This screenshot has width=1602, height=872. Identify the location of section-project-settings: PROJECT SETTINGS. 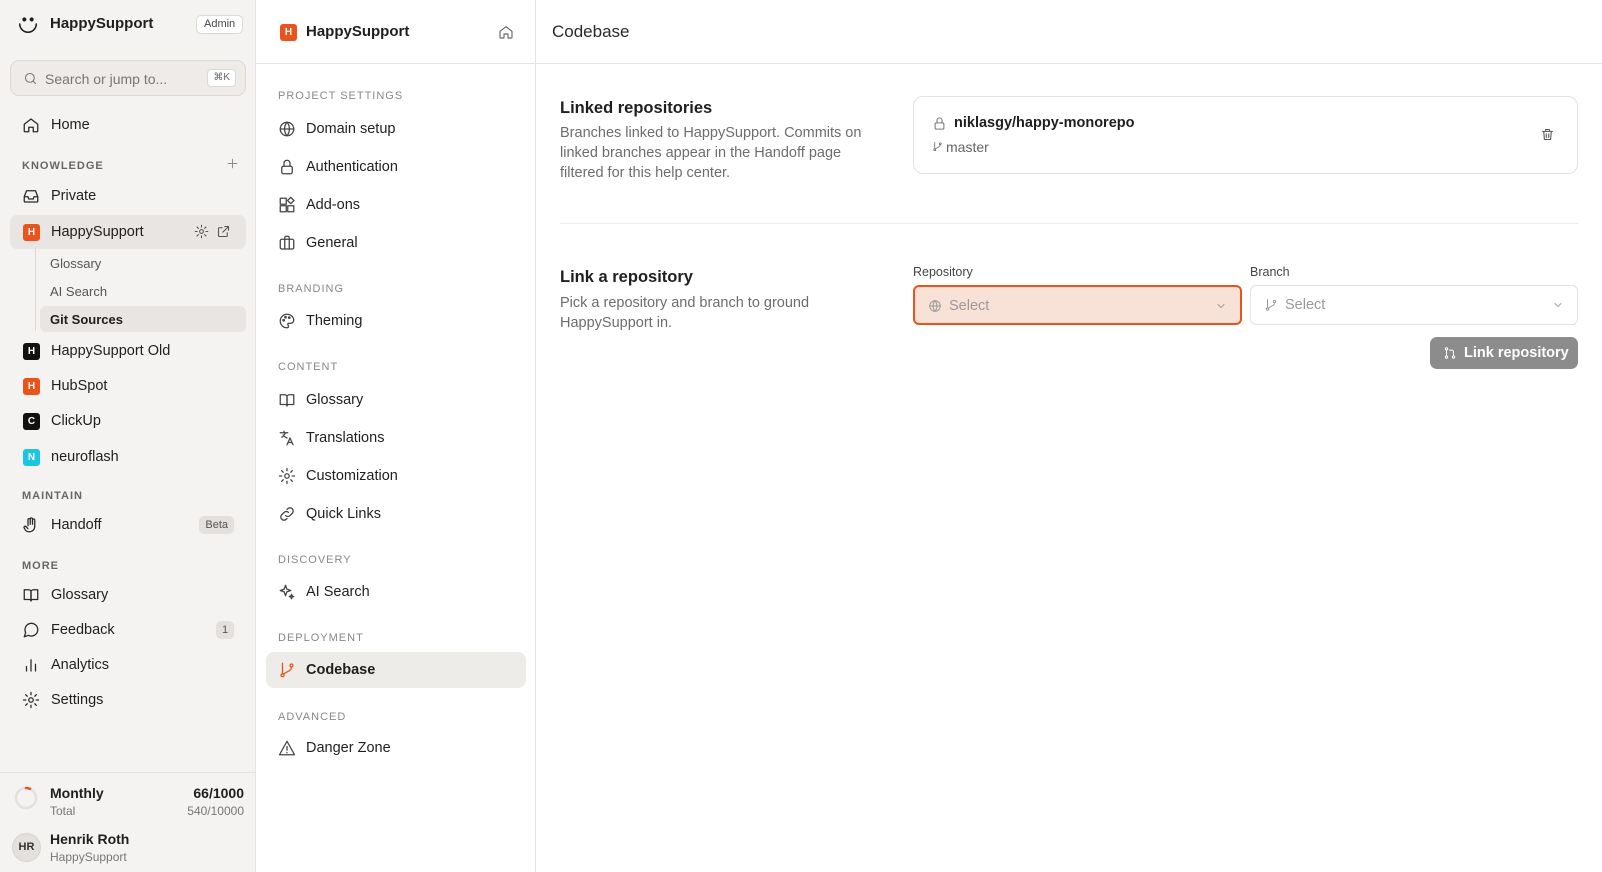
(341, 96).